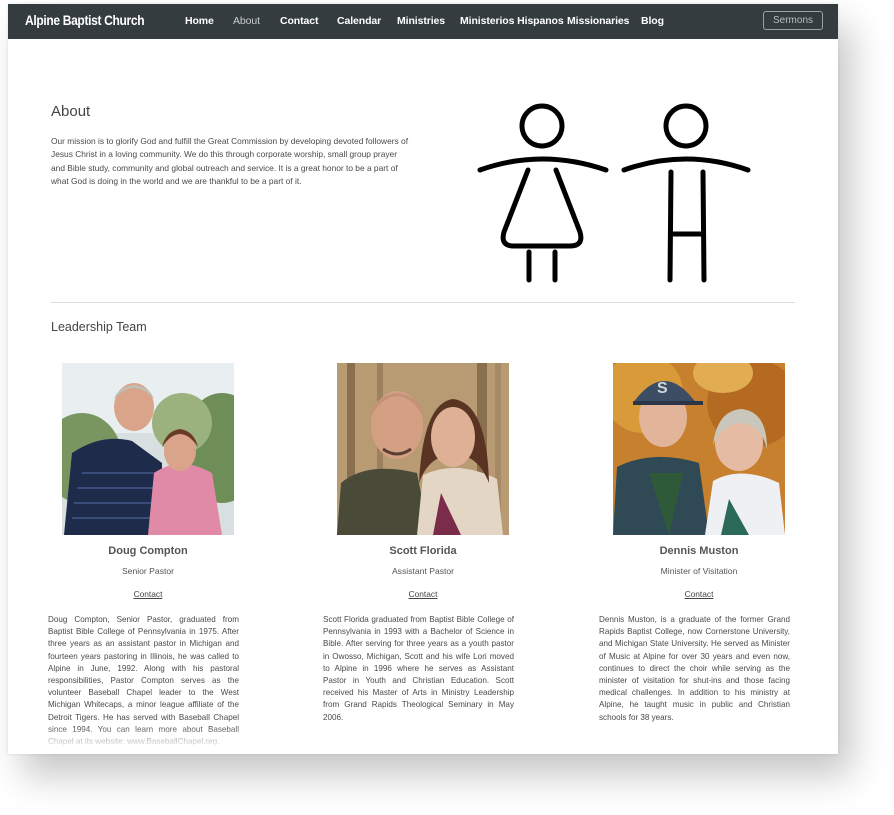 The image size is (894, 815). Describe the element at coordinates (598, 21) in the screenshot. I see `nav-missionaries: Missionaries` at that location.